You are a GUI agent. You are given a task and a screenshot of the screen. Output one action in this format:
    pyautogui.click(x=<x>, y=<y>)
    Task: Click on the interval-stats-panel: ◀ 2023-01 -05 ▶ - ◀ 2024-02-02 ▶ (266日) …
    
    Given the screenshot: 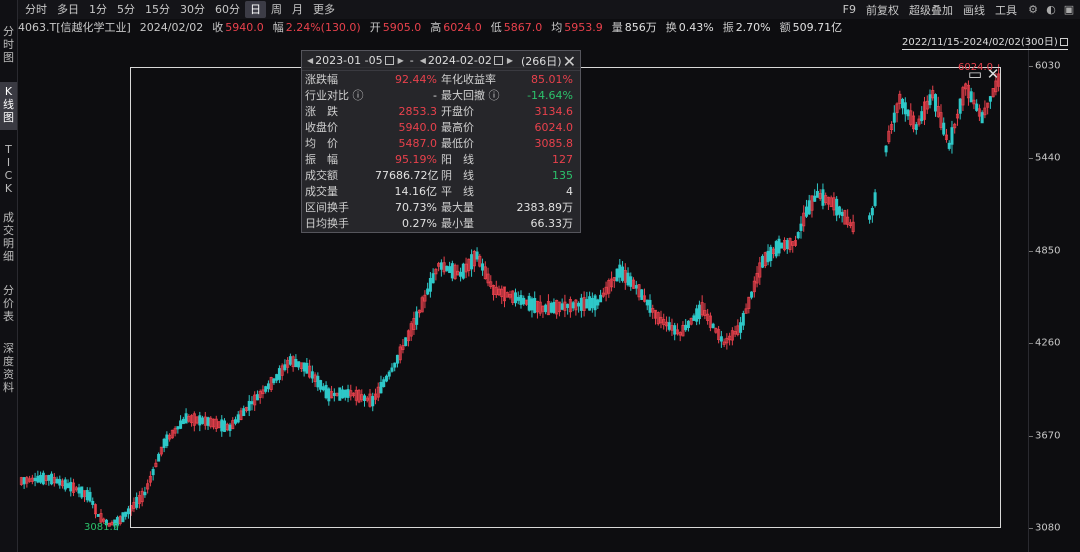 What is the action you would take?
    pyautogui.click(x=441, y=141)
    